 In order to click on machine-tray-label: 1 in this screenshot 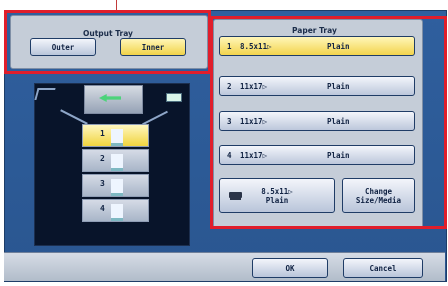, I will do `click(102, 133)`.